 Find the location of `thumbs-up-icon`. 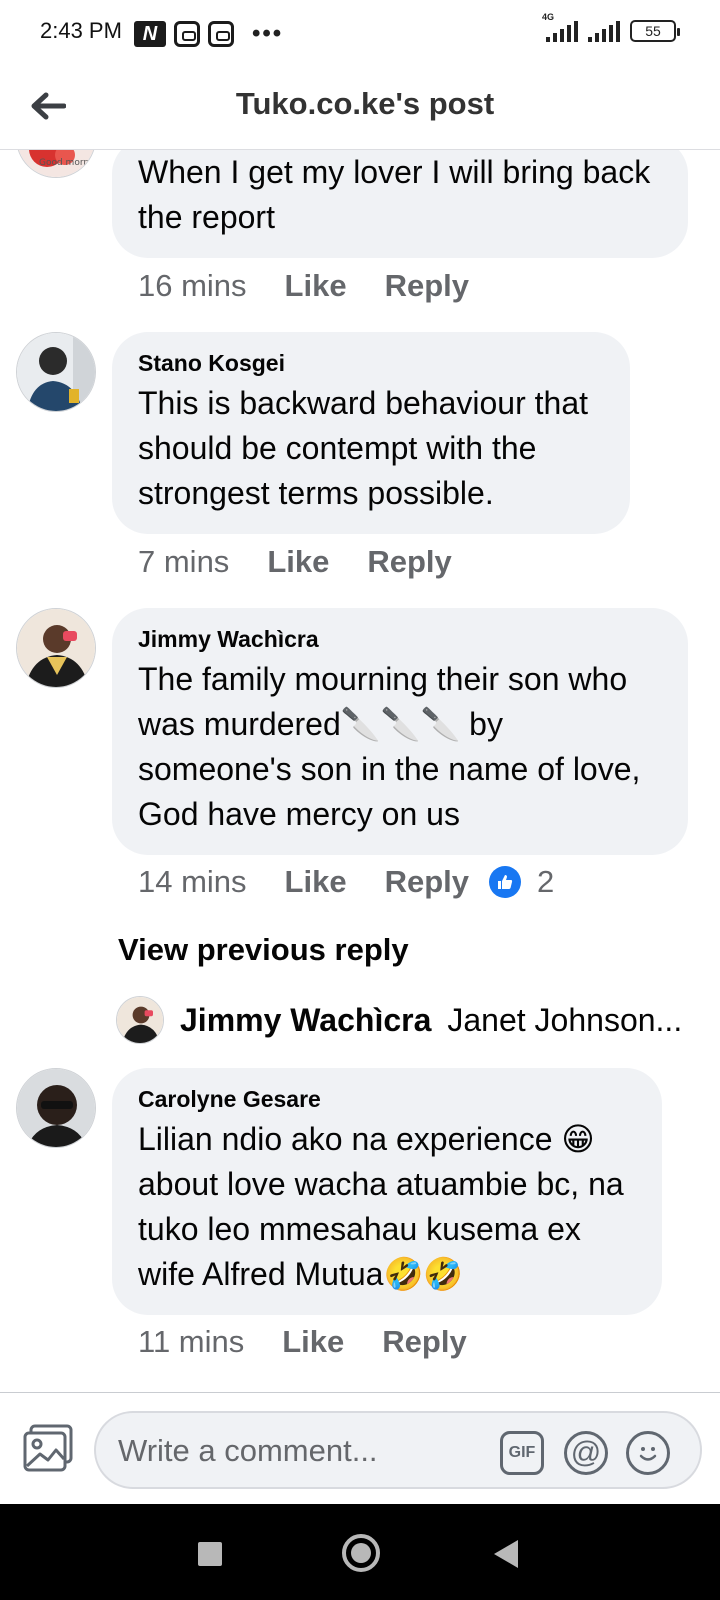

thumbs-up-icon is located at coordinates (505, 882).